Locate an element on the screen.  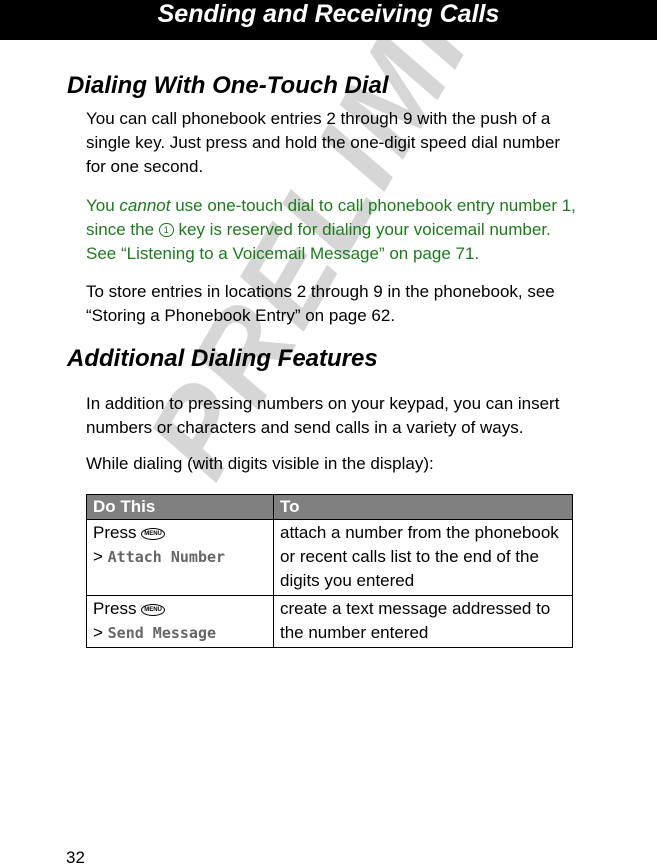
column-header: To is located at coordinates (423, 507).